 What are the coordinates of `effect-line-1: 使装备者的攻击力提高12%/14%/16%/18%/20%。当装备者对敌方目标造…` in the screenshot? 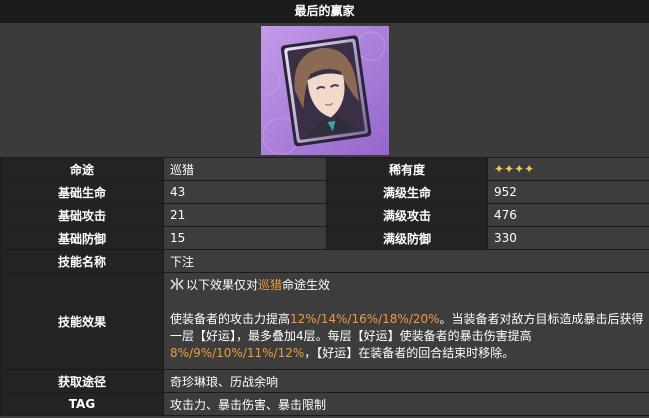 It's located at (407, 319).